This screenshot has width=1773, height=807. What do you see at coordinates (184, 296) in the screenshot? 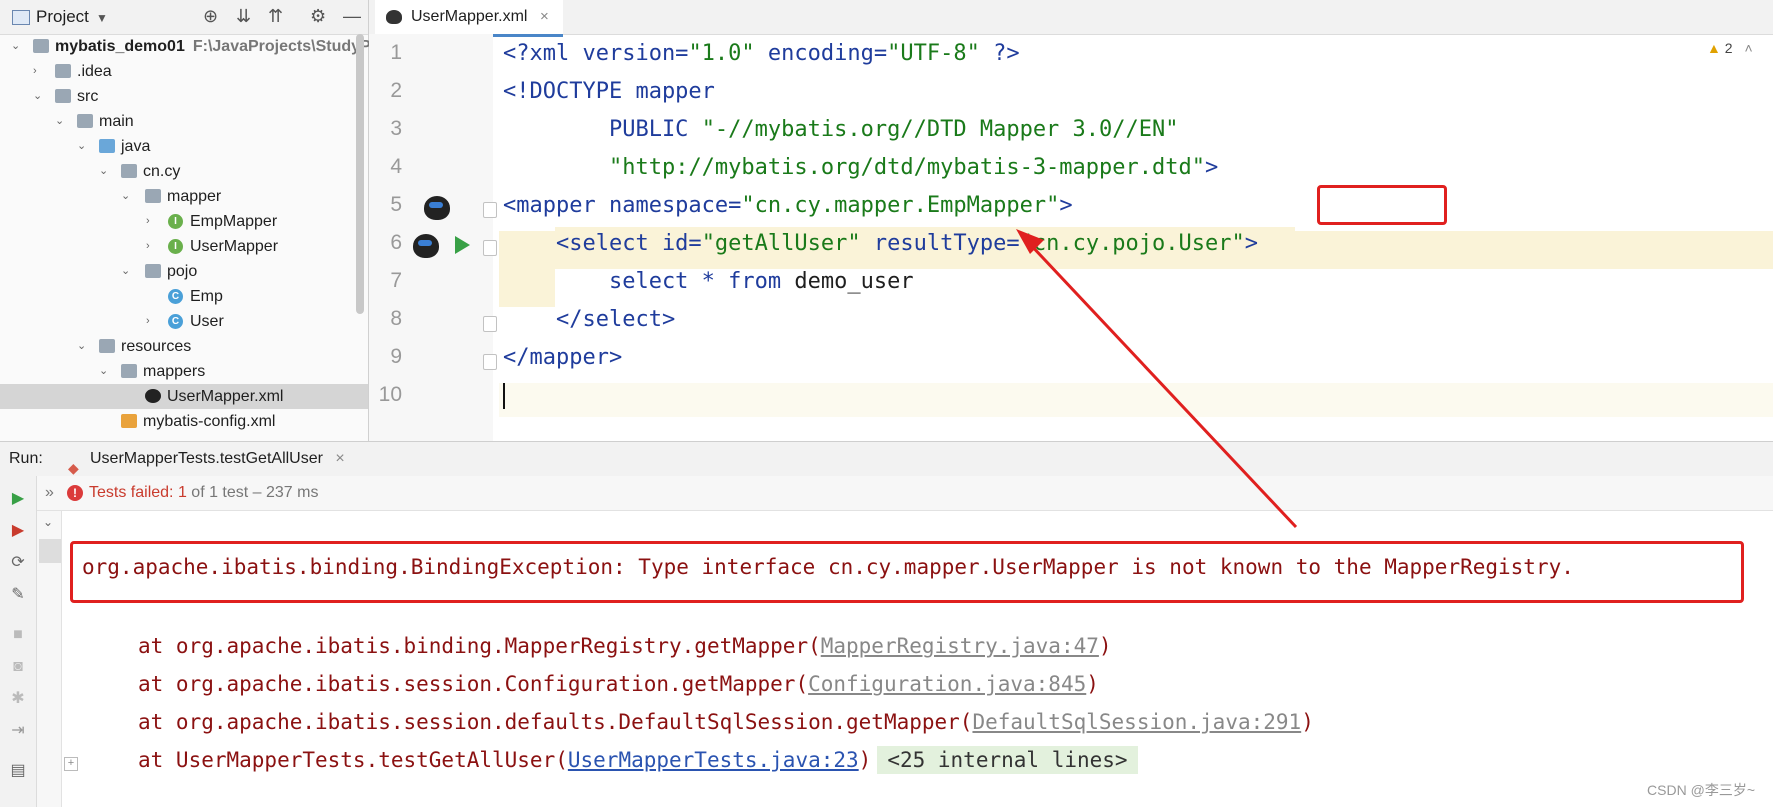
I see `tree-item-emp: C Emp` at bounding box center [184, 296].